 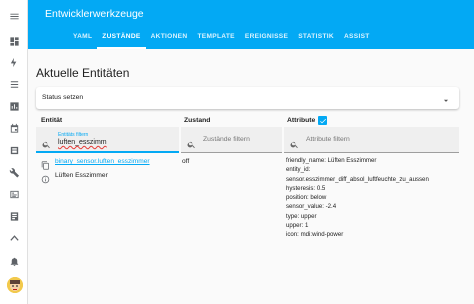 I want to click on attributes-filter-placeholder: Attribute filtern, so click(x=328, y=139).